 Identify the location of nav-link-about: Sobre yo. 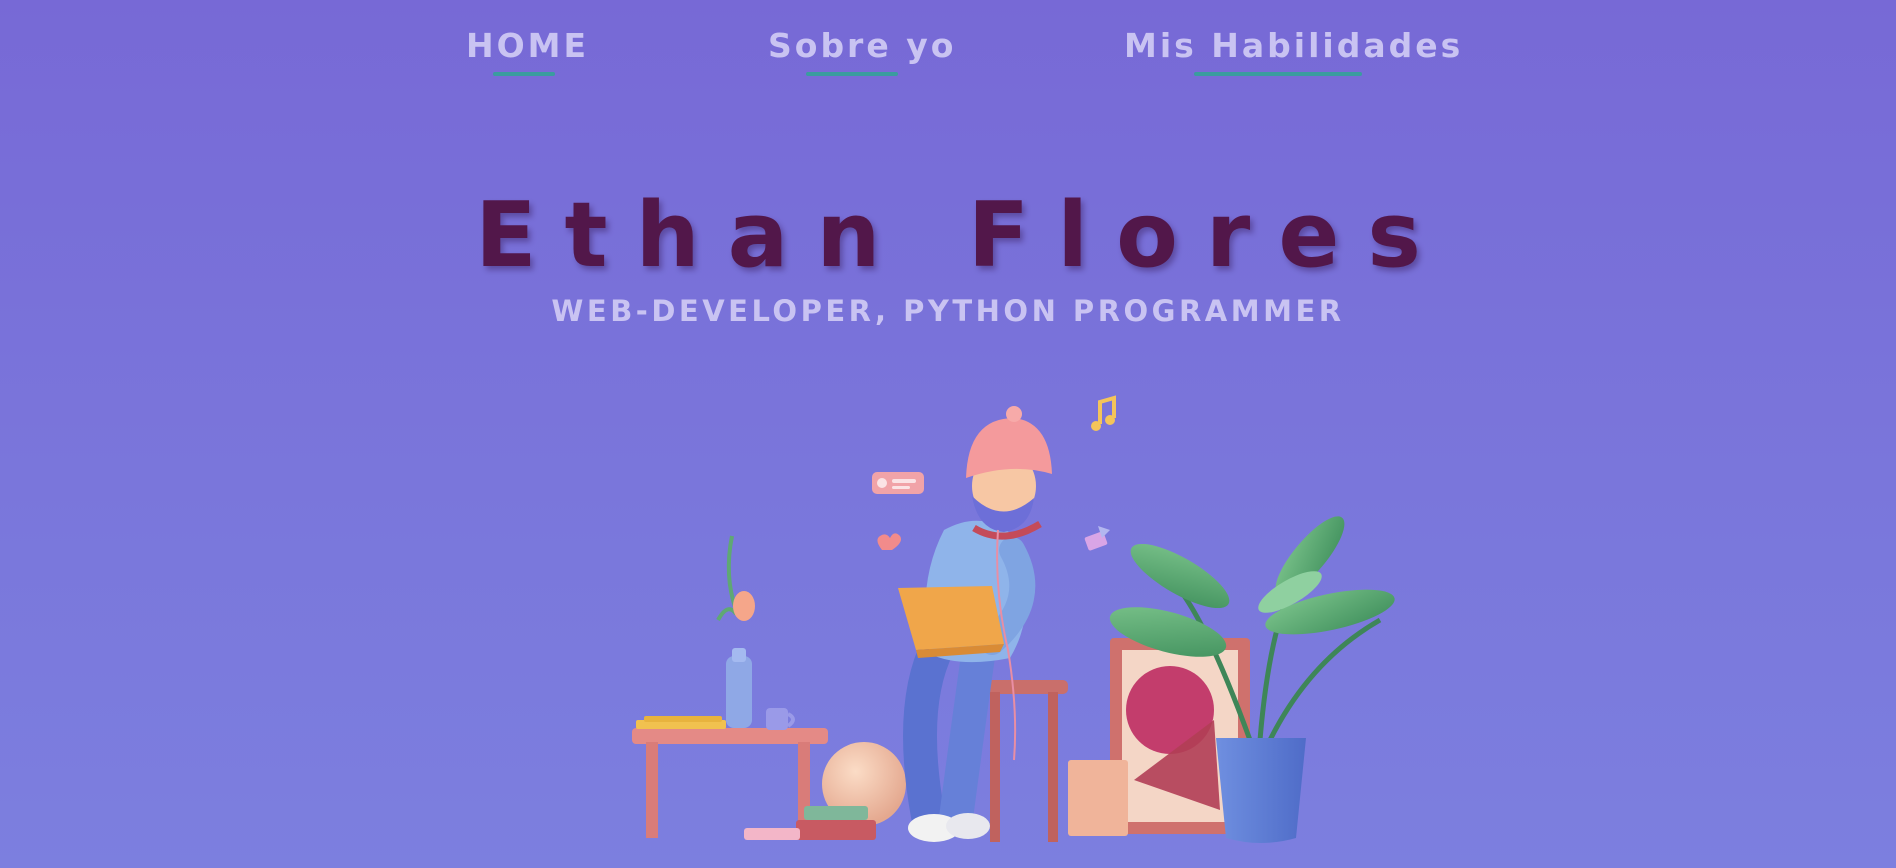
(862, 51).